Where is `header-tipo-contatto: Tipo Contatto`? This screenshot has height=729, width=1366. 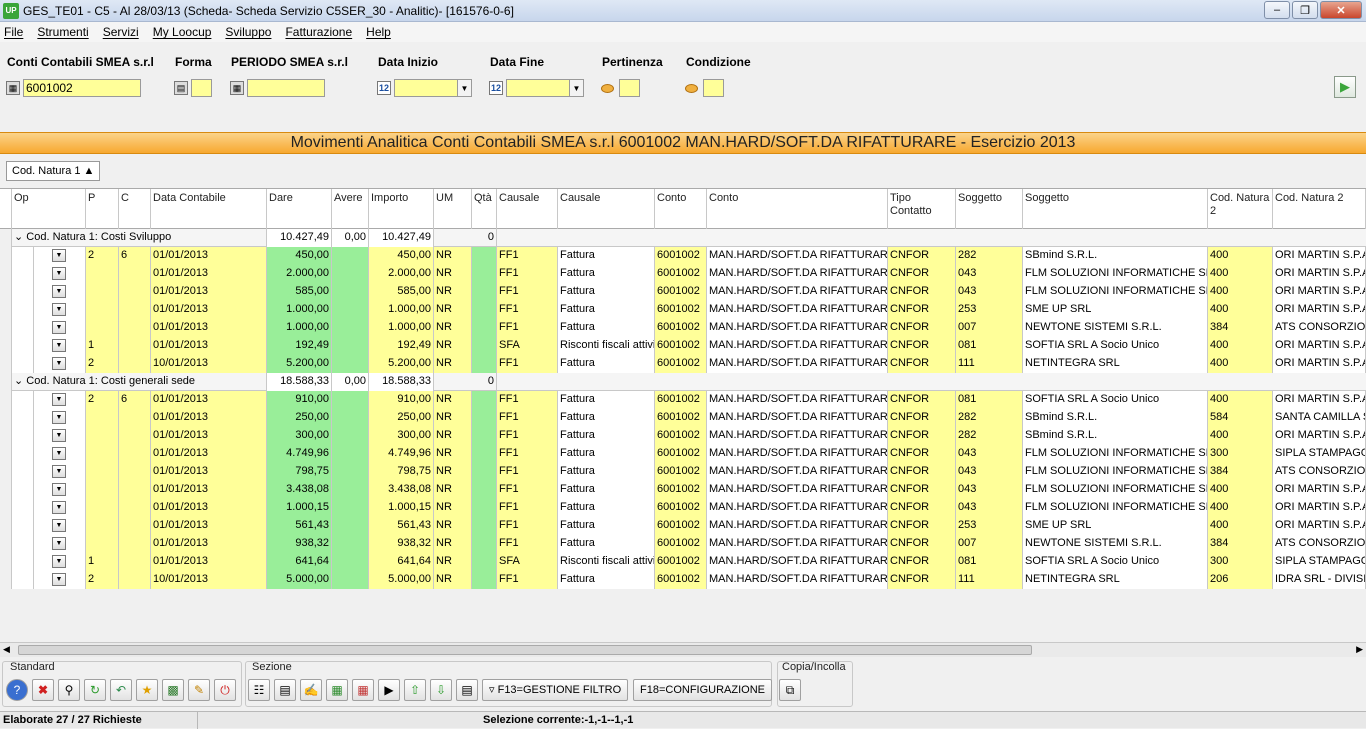
header-tipo-contatto: Tipo Contatto is located at coordinates (922, 209).